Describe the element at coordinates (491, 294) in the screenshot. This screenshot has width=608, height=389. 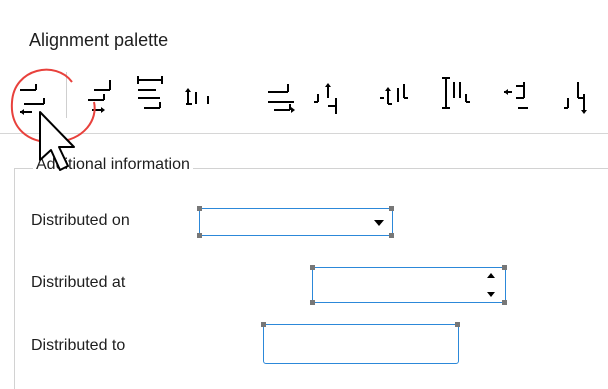
I see `spin-down-icon` at that location.